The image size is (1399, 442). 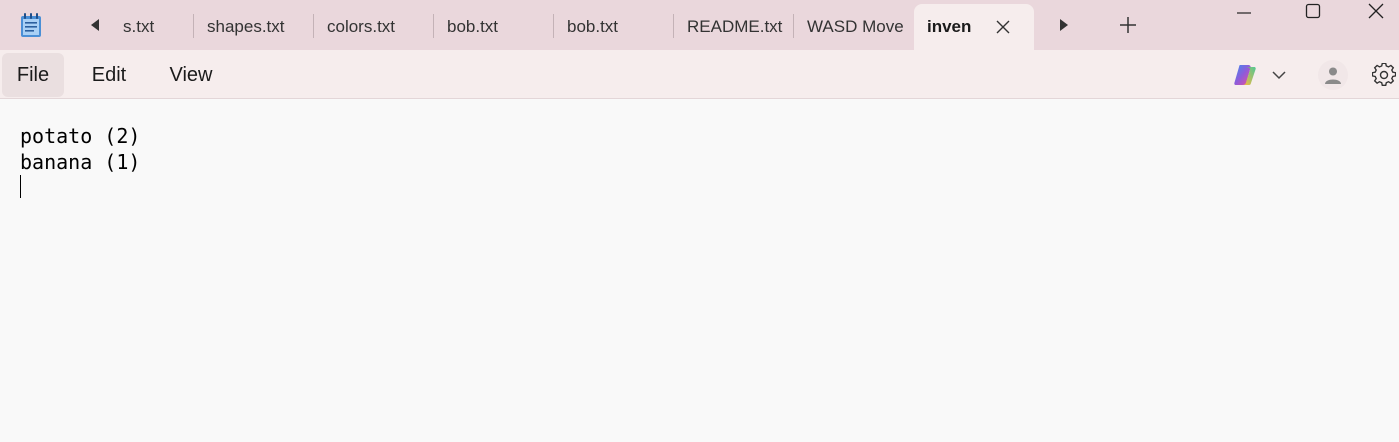 I want to click on menu-view: View, so click(x=191, y=75).